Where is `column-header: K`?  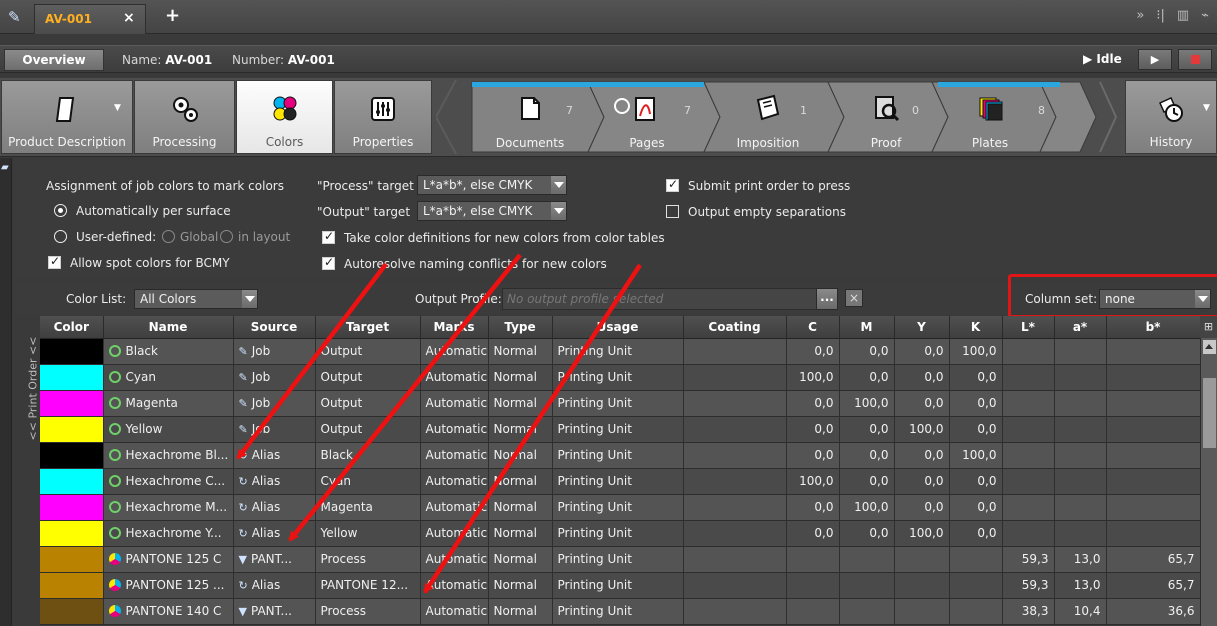 column-header: K is located at coordinates (976, 327).